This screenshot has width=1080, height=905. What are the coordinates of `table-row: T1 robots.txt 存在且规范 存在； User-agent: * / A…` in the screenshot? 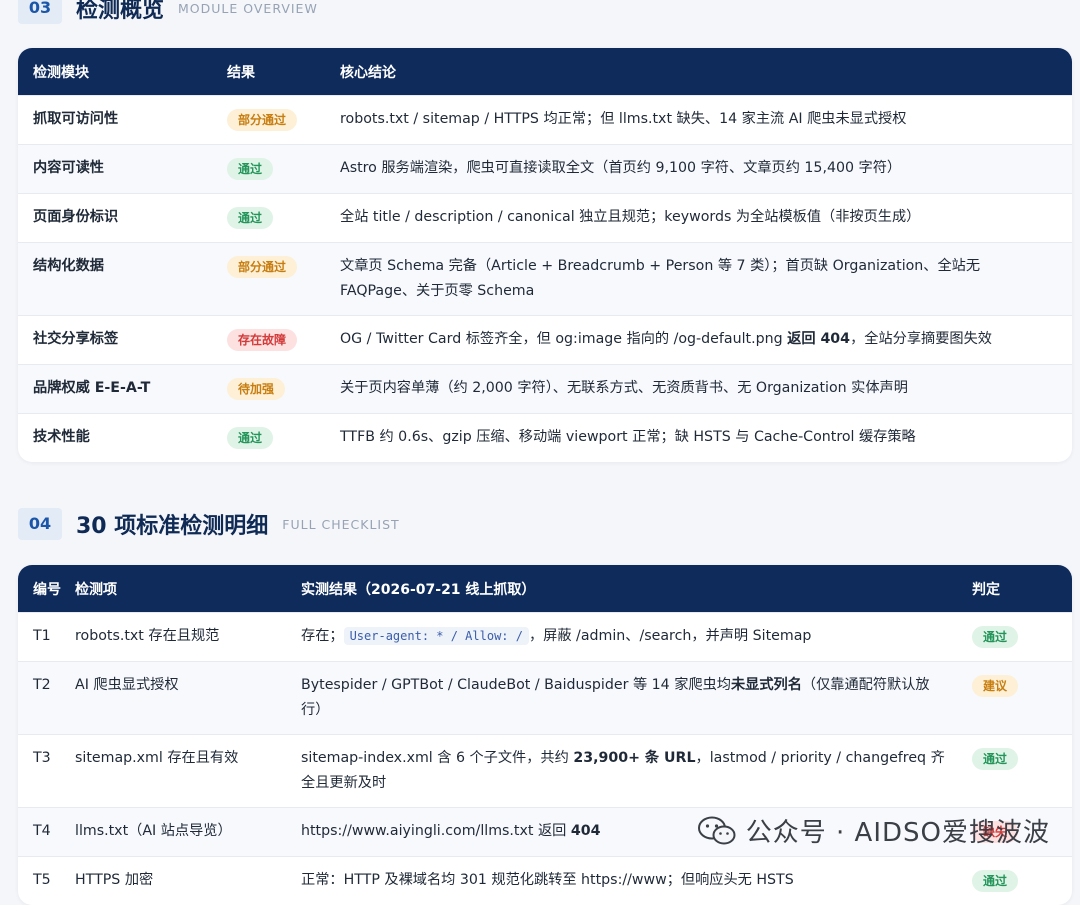 It's located at (545, 636).